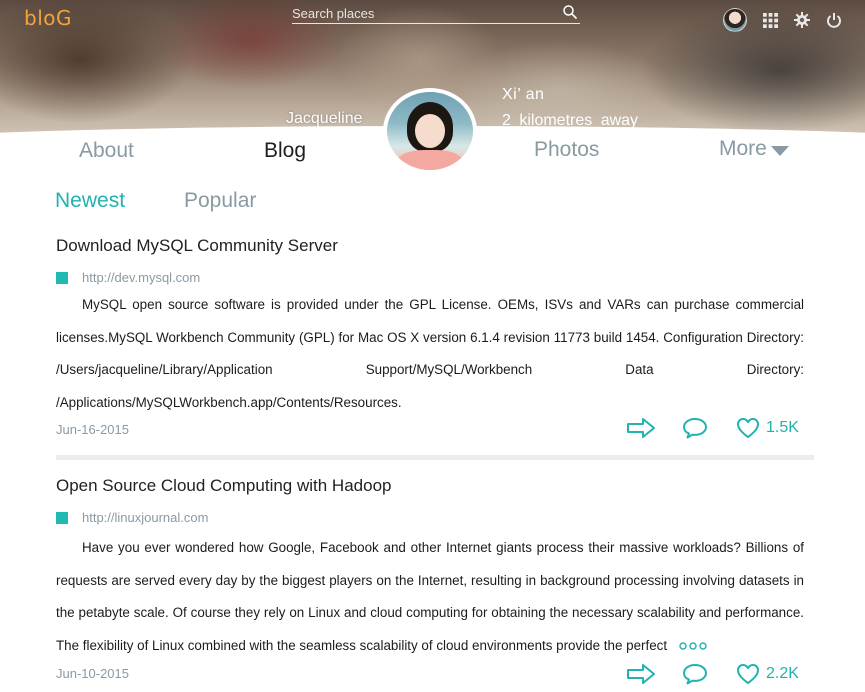  Describe the element at coordinates (145, 517) in the screenshot. I see `post-url: http://linuxjournal.com` at that location.